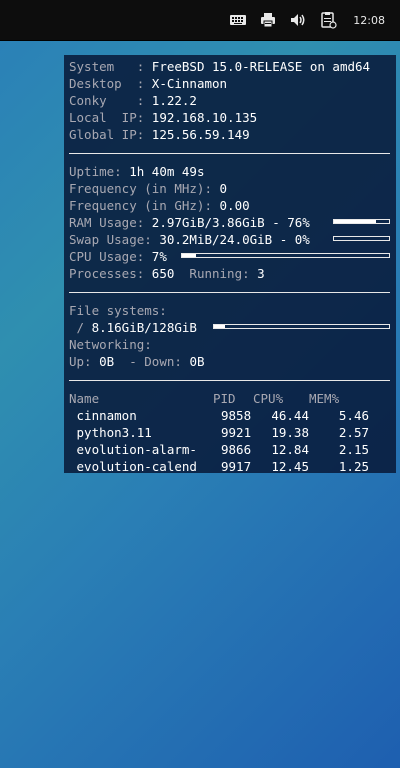 The height and width of the screenshot is (768, 400). What do you see at coordinates (353, 449) in the screenshot?
I see `process-mem: 2.15` at bounding box center [353, 449].